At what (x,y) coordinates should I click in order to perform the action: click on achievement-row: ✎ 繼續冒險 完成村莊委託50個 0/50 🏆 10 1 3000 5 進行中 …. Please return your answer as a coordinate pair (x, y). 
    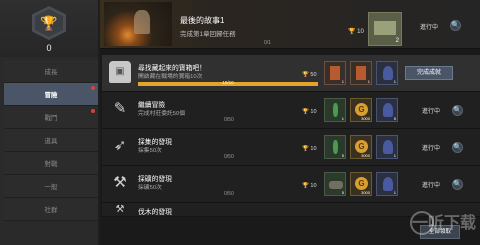
    Looking at the image, I should click on (291, 110).